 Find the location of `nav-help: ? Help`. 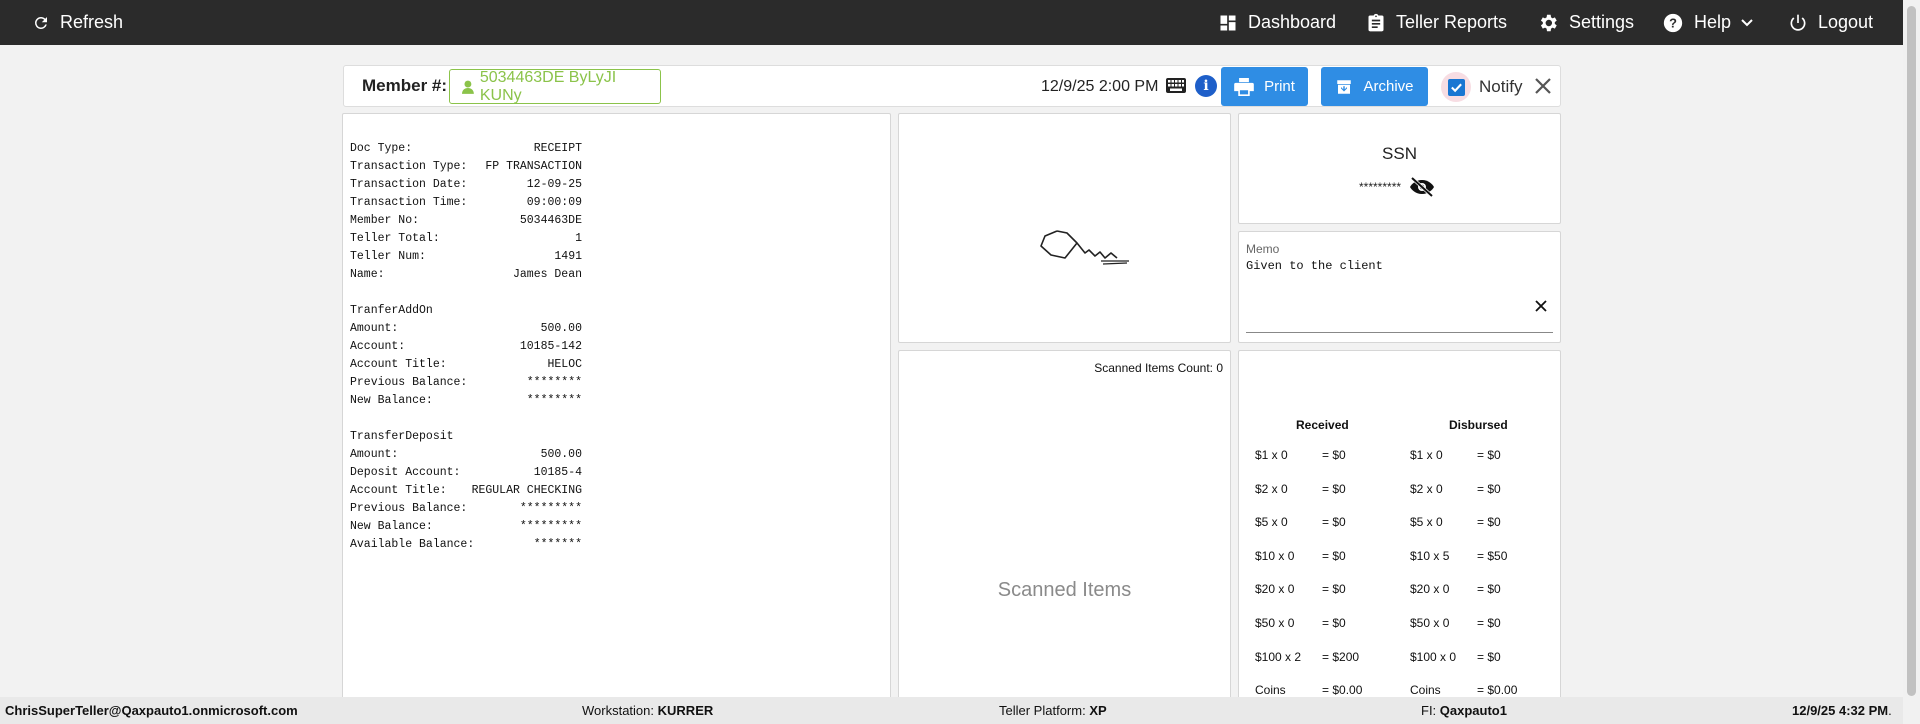

nav-help: ? Help is located at coordinates (1707, 22).